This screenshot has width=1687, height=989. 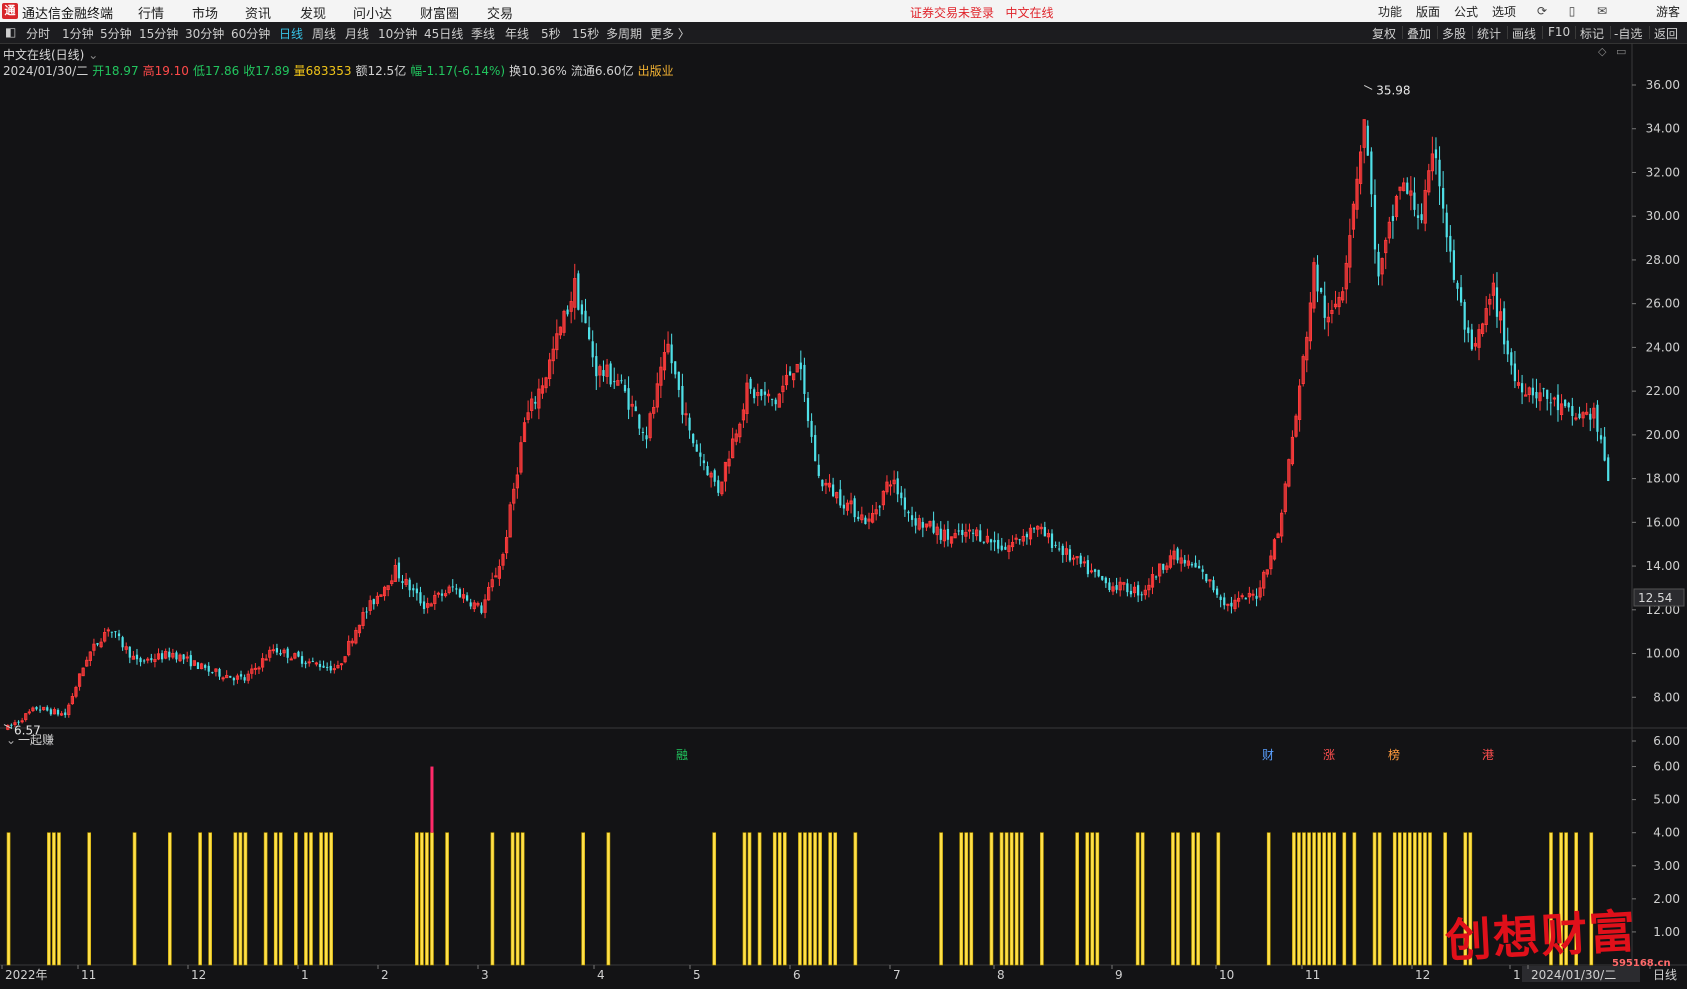 I want to click on price-tick-label: 8.00, so click(x=1666, y=697).